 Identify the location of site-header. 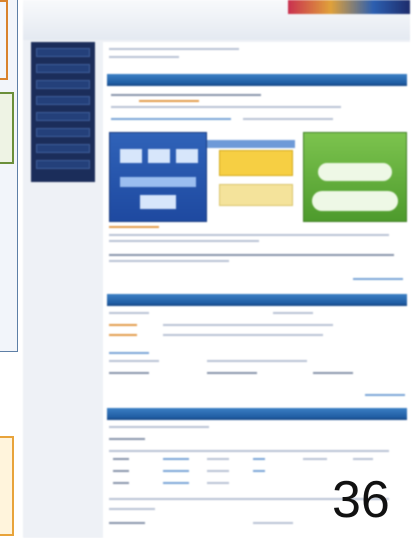
(216, 20).